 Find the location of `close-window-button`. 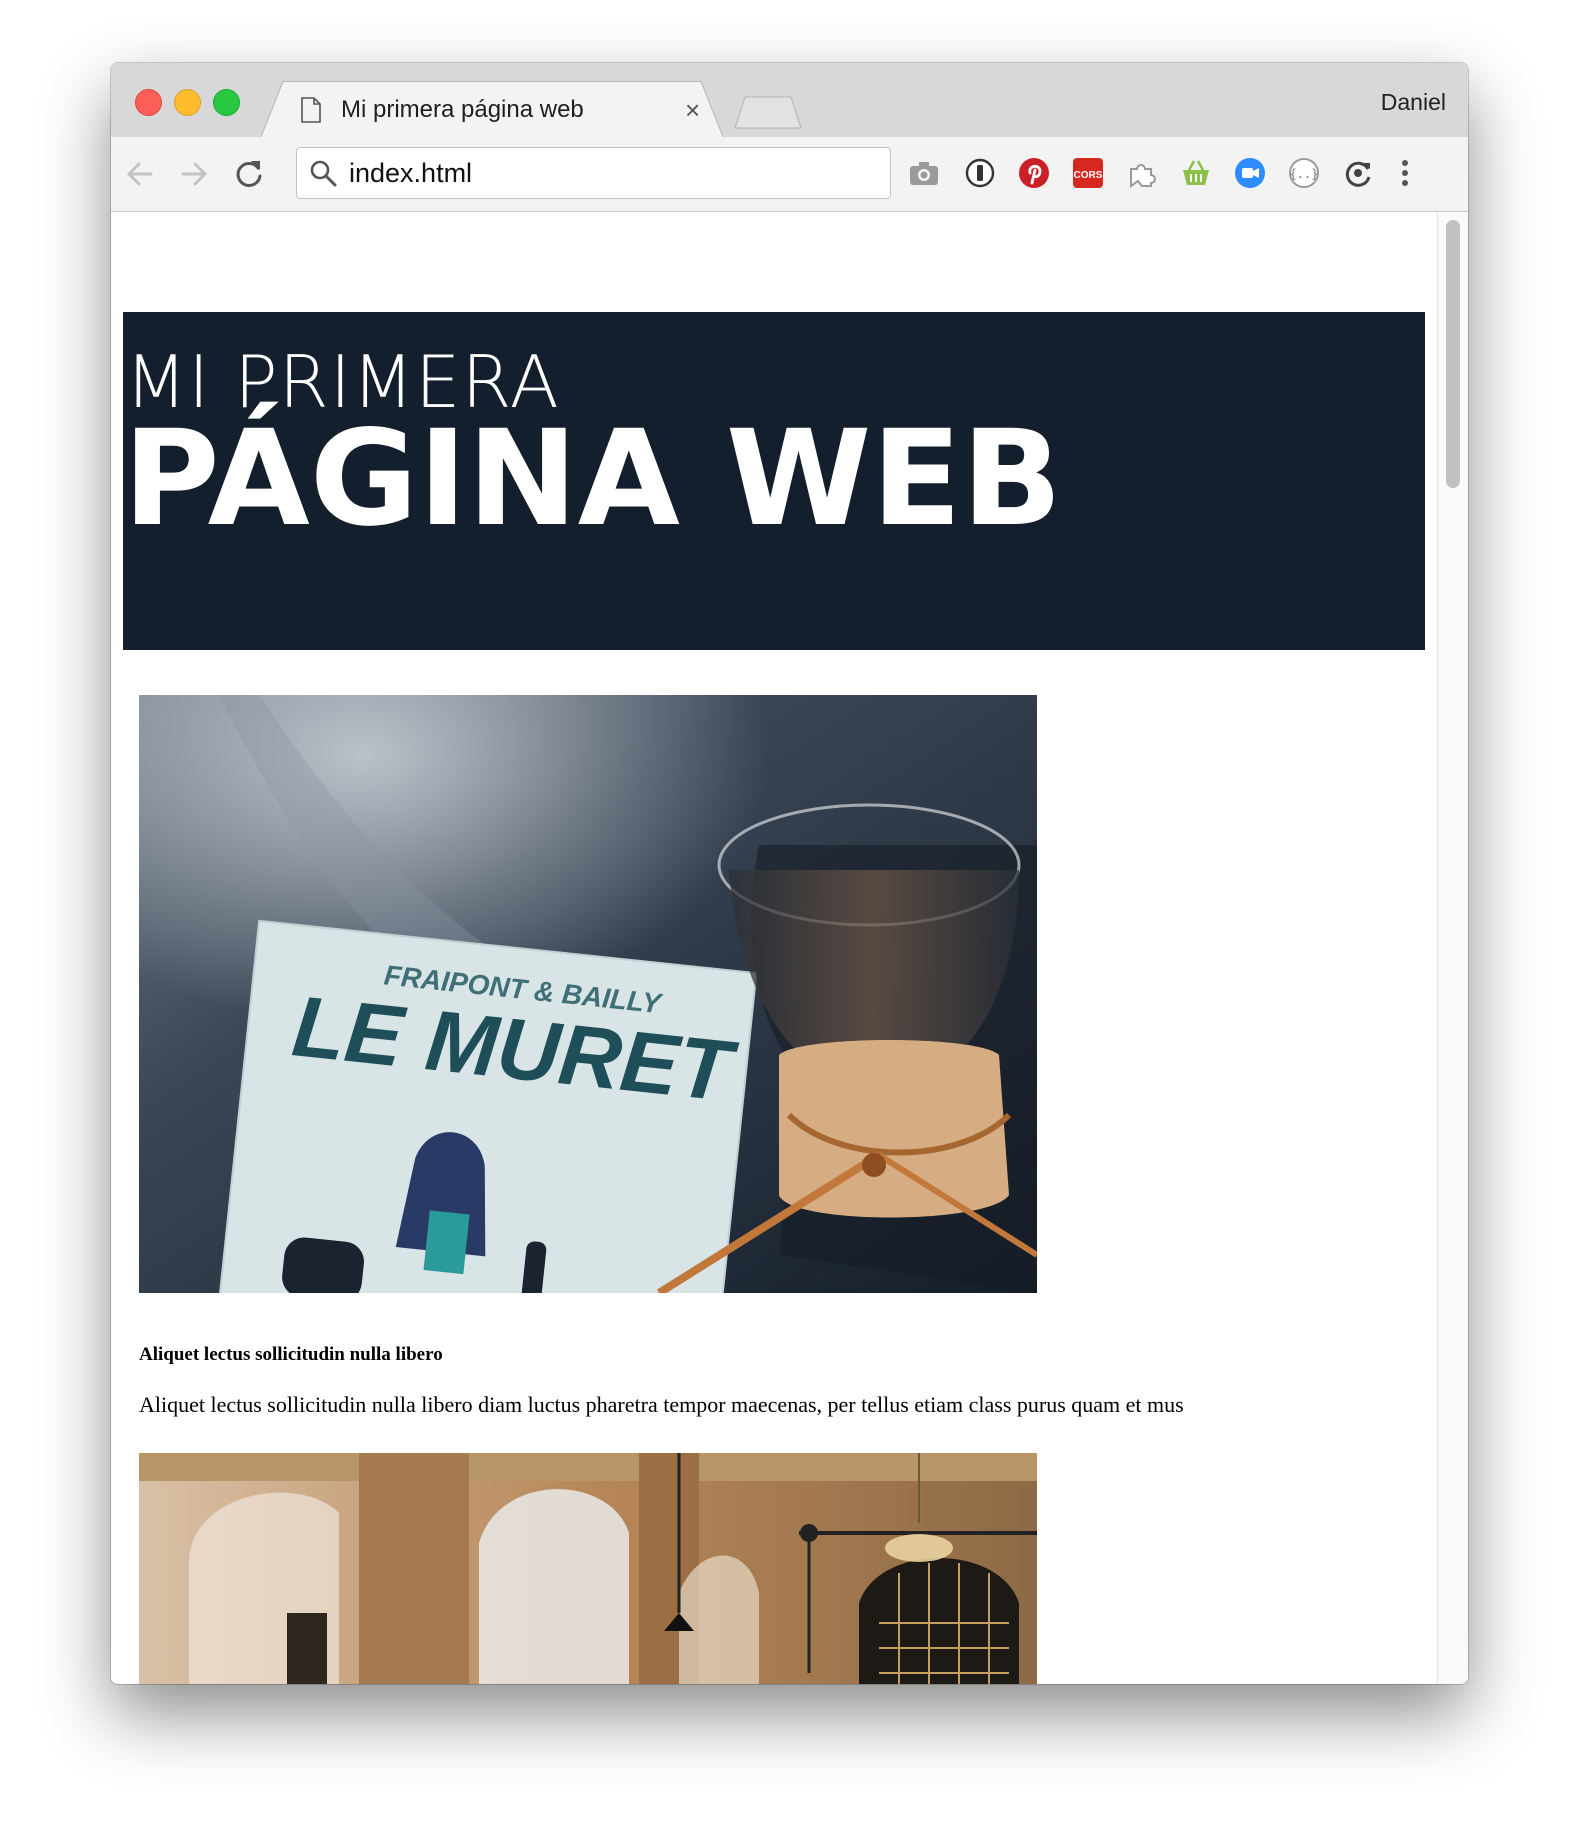

close-window-button is located at coordinates (148, 102).